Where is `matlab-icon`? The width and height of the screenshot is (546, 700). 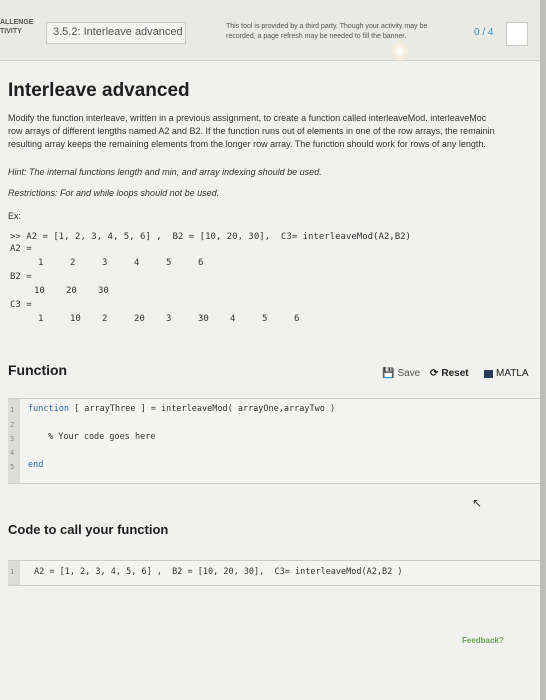
matlab-icon is located at coordinates (488, 373).